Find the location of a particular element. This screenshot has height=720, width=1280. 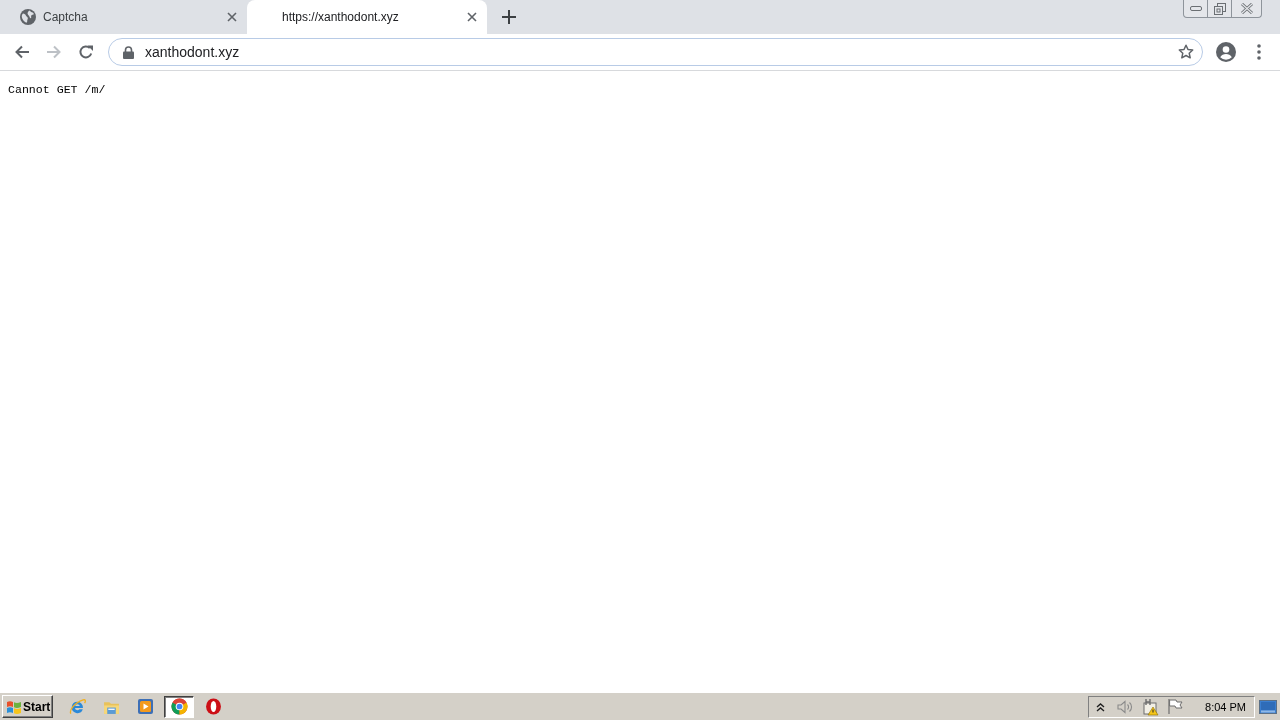

round-logo-icon is located at coordinates (179, 706).